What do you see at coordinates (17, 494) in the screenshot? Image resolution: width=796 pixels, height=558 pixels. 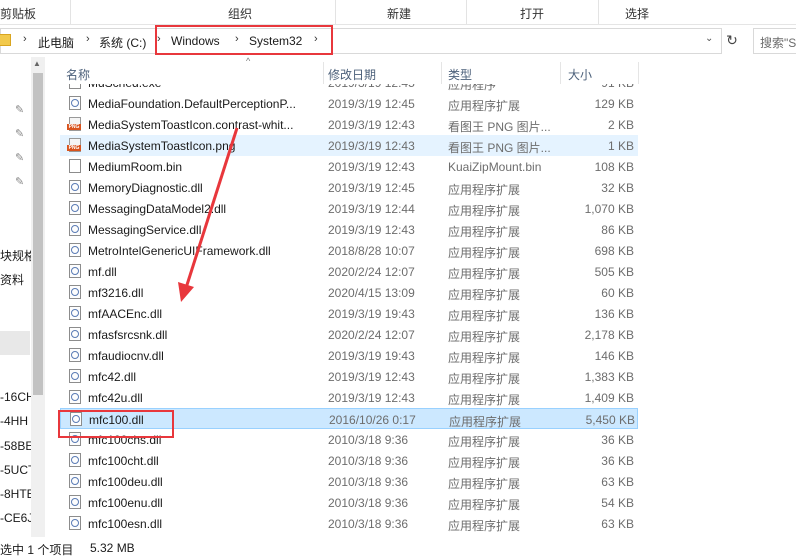 I see `nav-item: -8HTE` at bounding box center [17, 494].